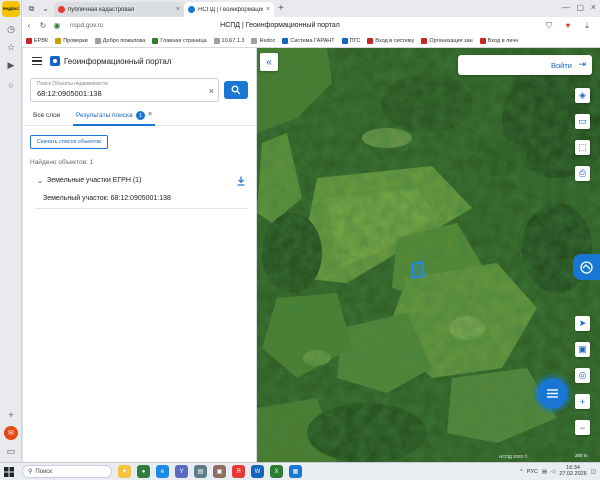 Image resolution: width=600 pixels, height=480 pixels. Describe the element at coordinates (418, 270) in the screenshot. I see `parcel-outline` at that location.